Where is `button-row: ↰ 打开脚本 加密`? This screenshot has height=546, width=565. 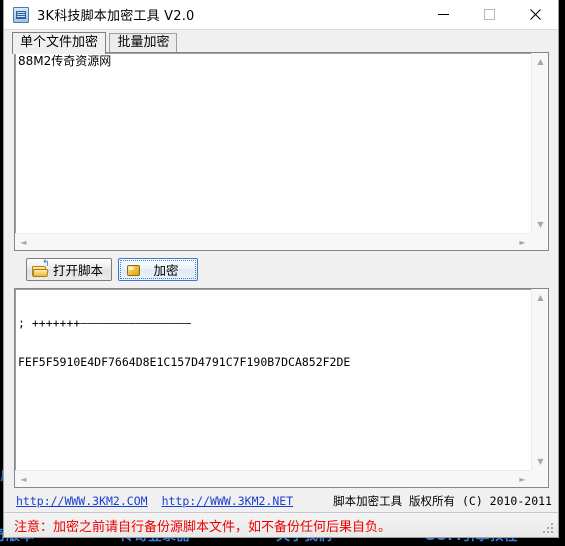
button-row: ↰ 打开脚本 加密 is located at coordinates (281, 271).